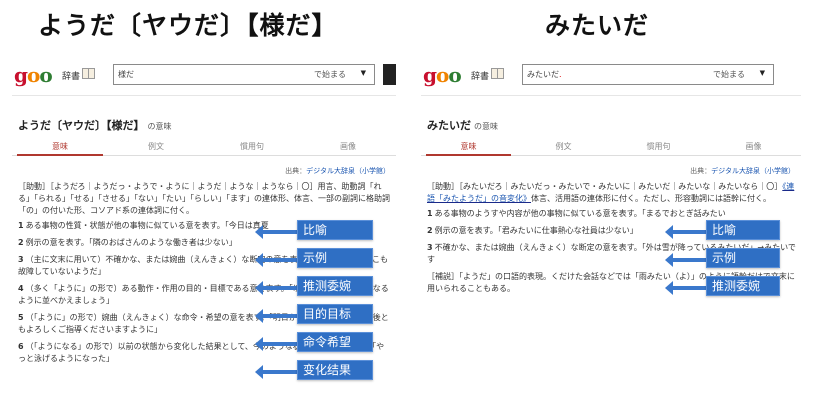 This screenshot has width=814, height=407. What do you see at coordinates (648, 74) in the screenshot?
I see `search-input: みたいだ. で始まる ▼` at bounding box center [648, 74].